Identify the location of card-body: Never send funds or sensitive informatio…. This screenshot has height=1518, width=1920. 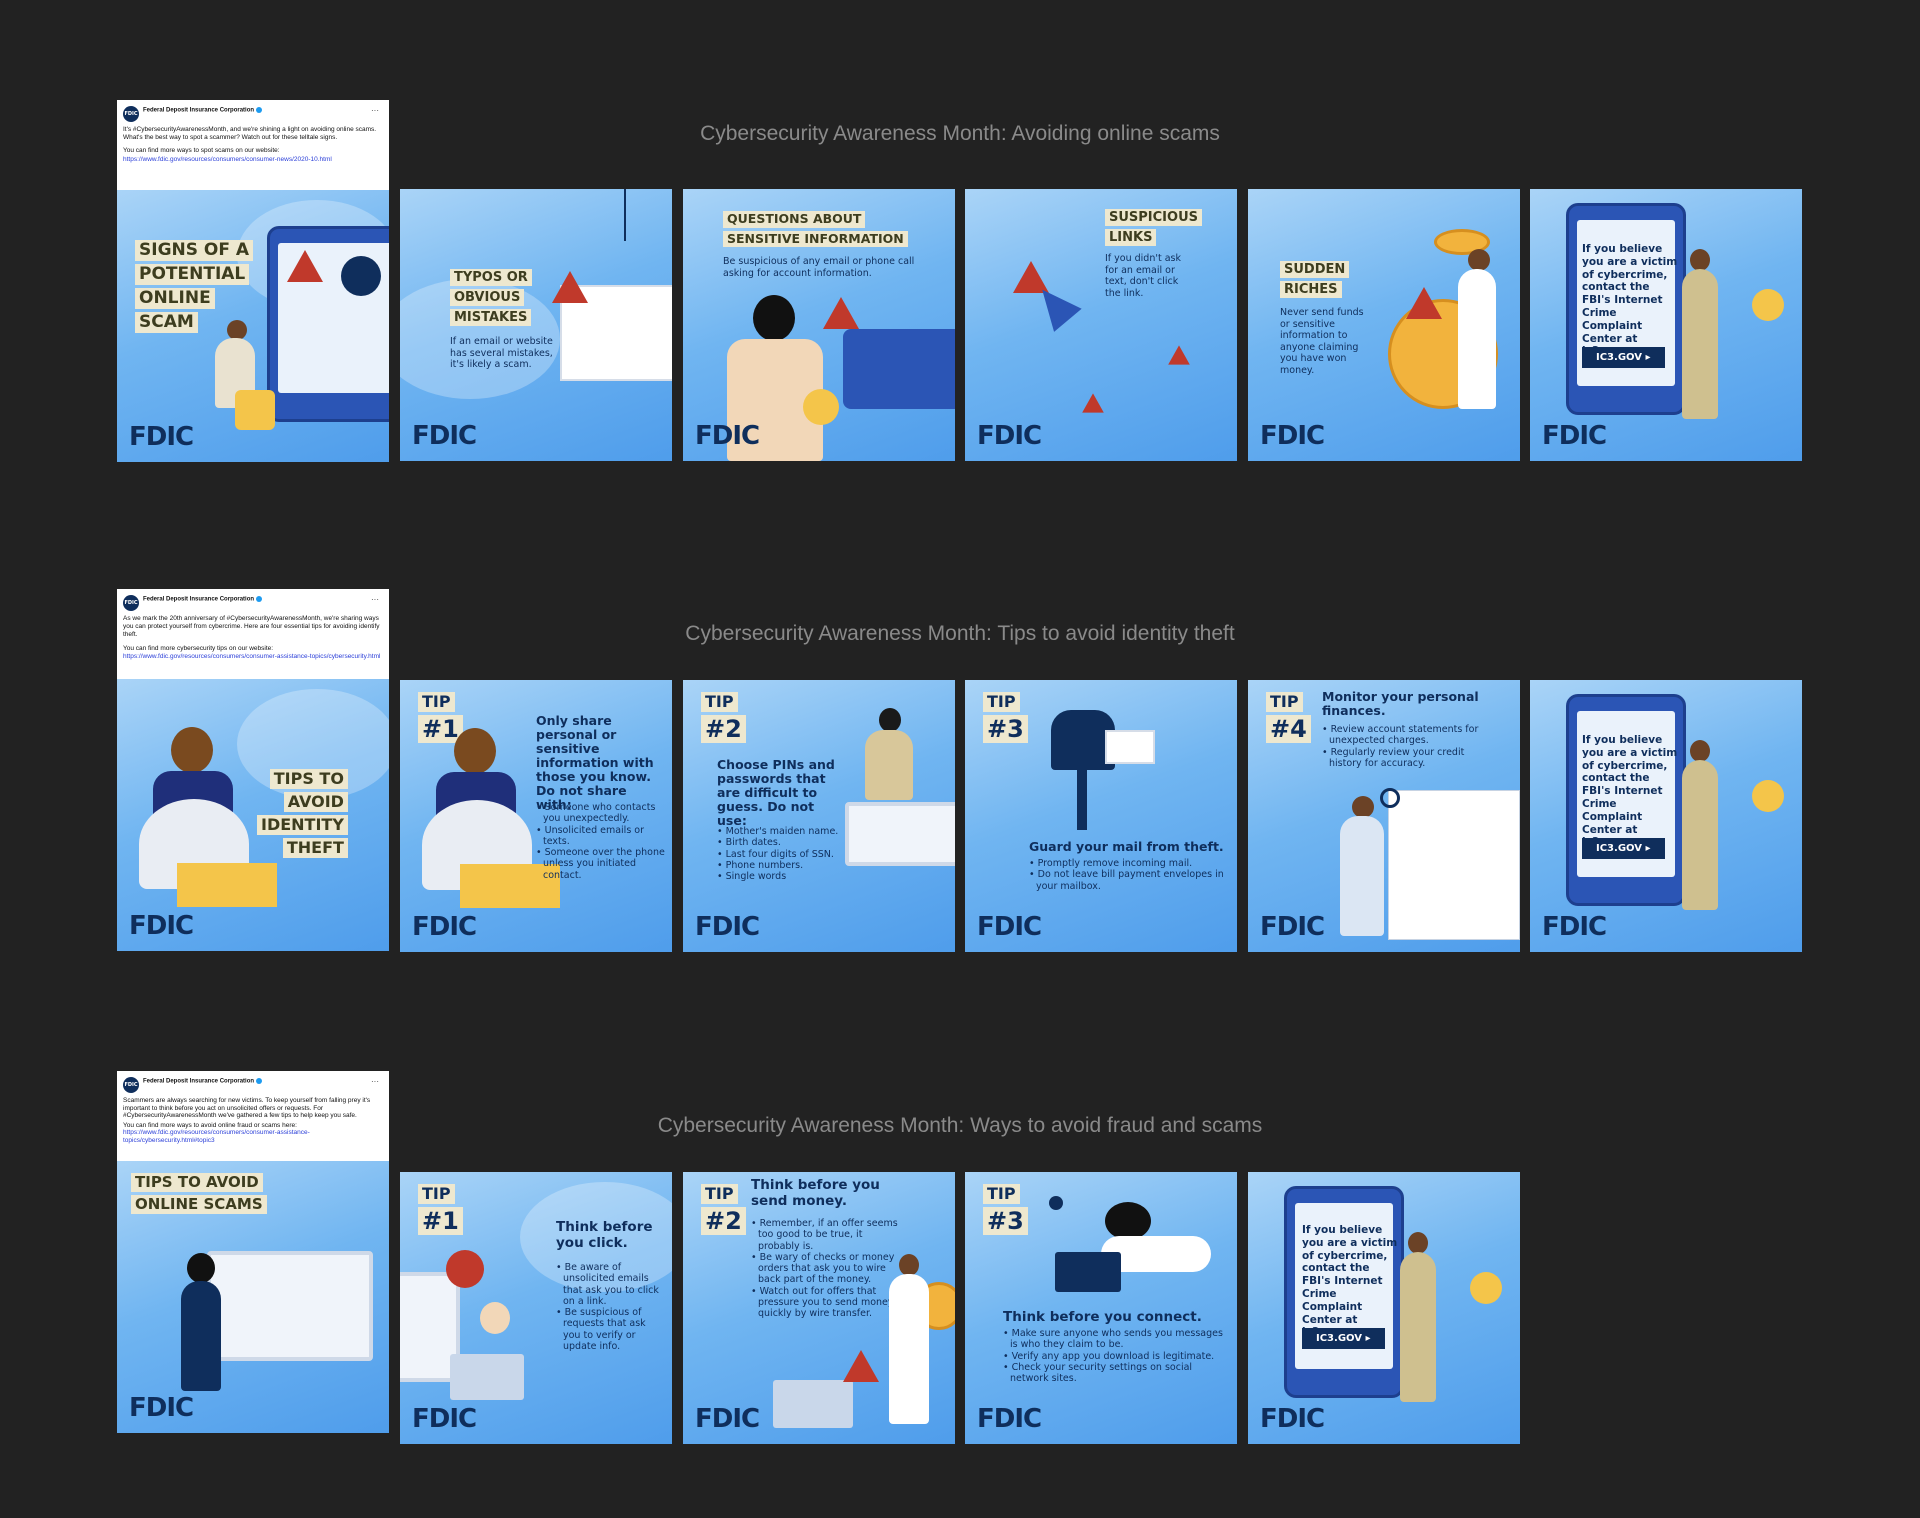
(1322, 341).